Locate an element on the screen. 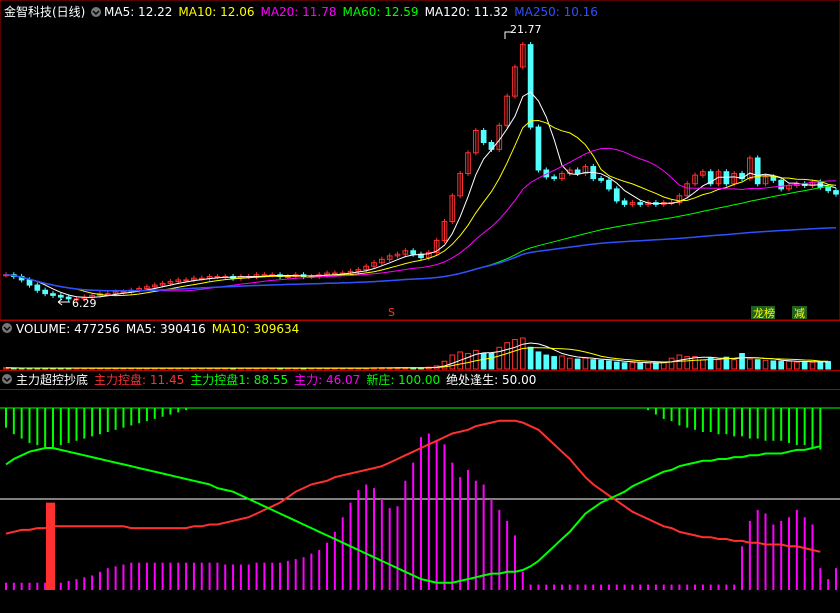 The image size is (840, 613). longhu-badge: 龙榜 is located at coordinates (763, 313).